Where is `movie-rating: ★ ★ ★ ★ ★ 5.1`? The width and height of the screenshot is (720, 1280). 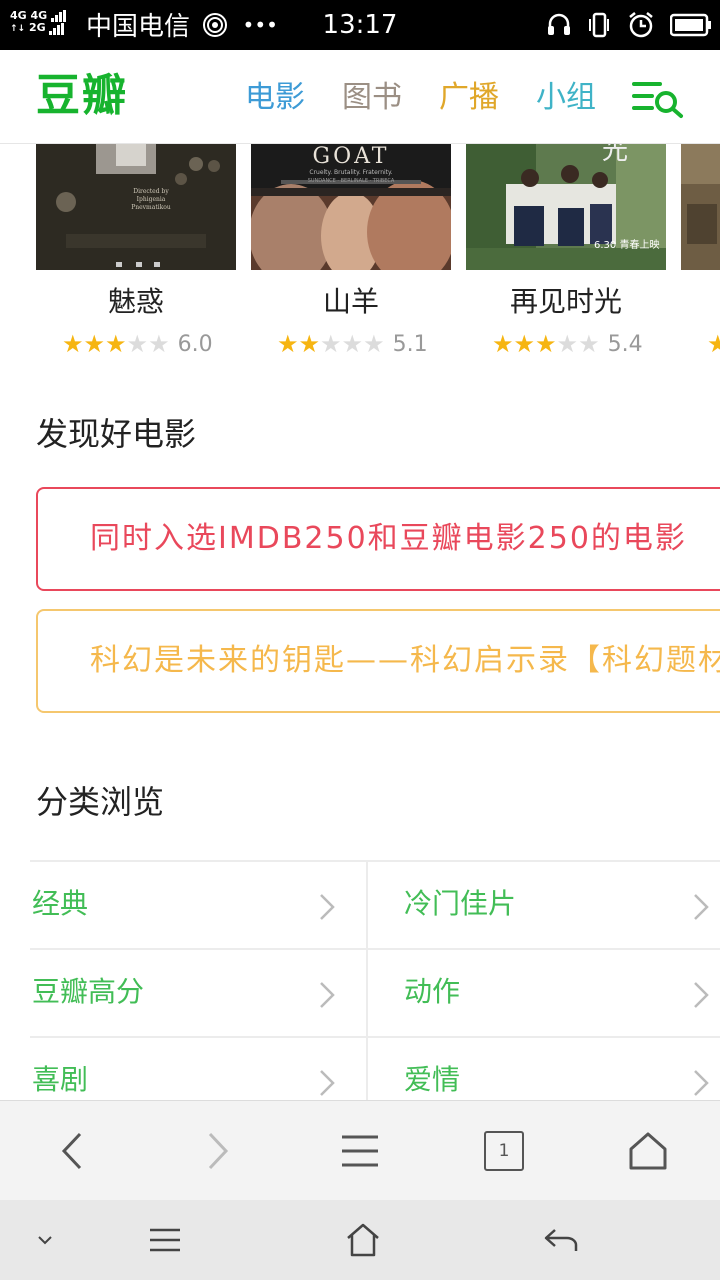
movie-rating: ★ ★ ★ ★ ★ 5.1 is located at coordinates (352, 344).